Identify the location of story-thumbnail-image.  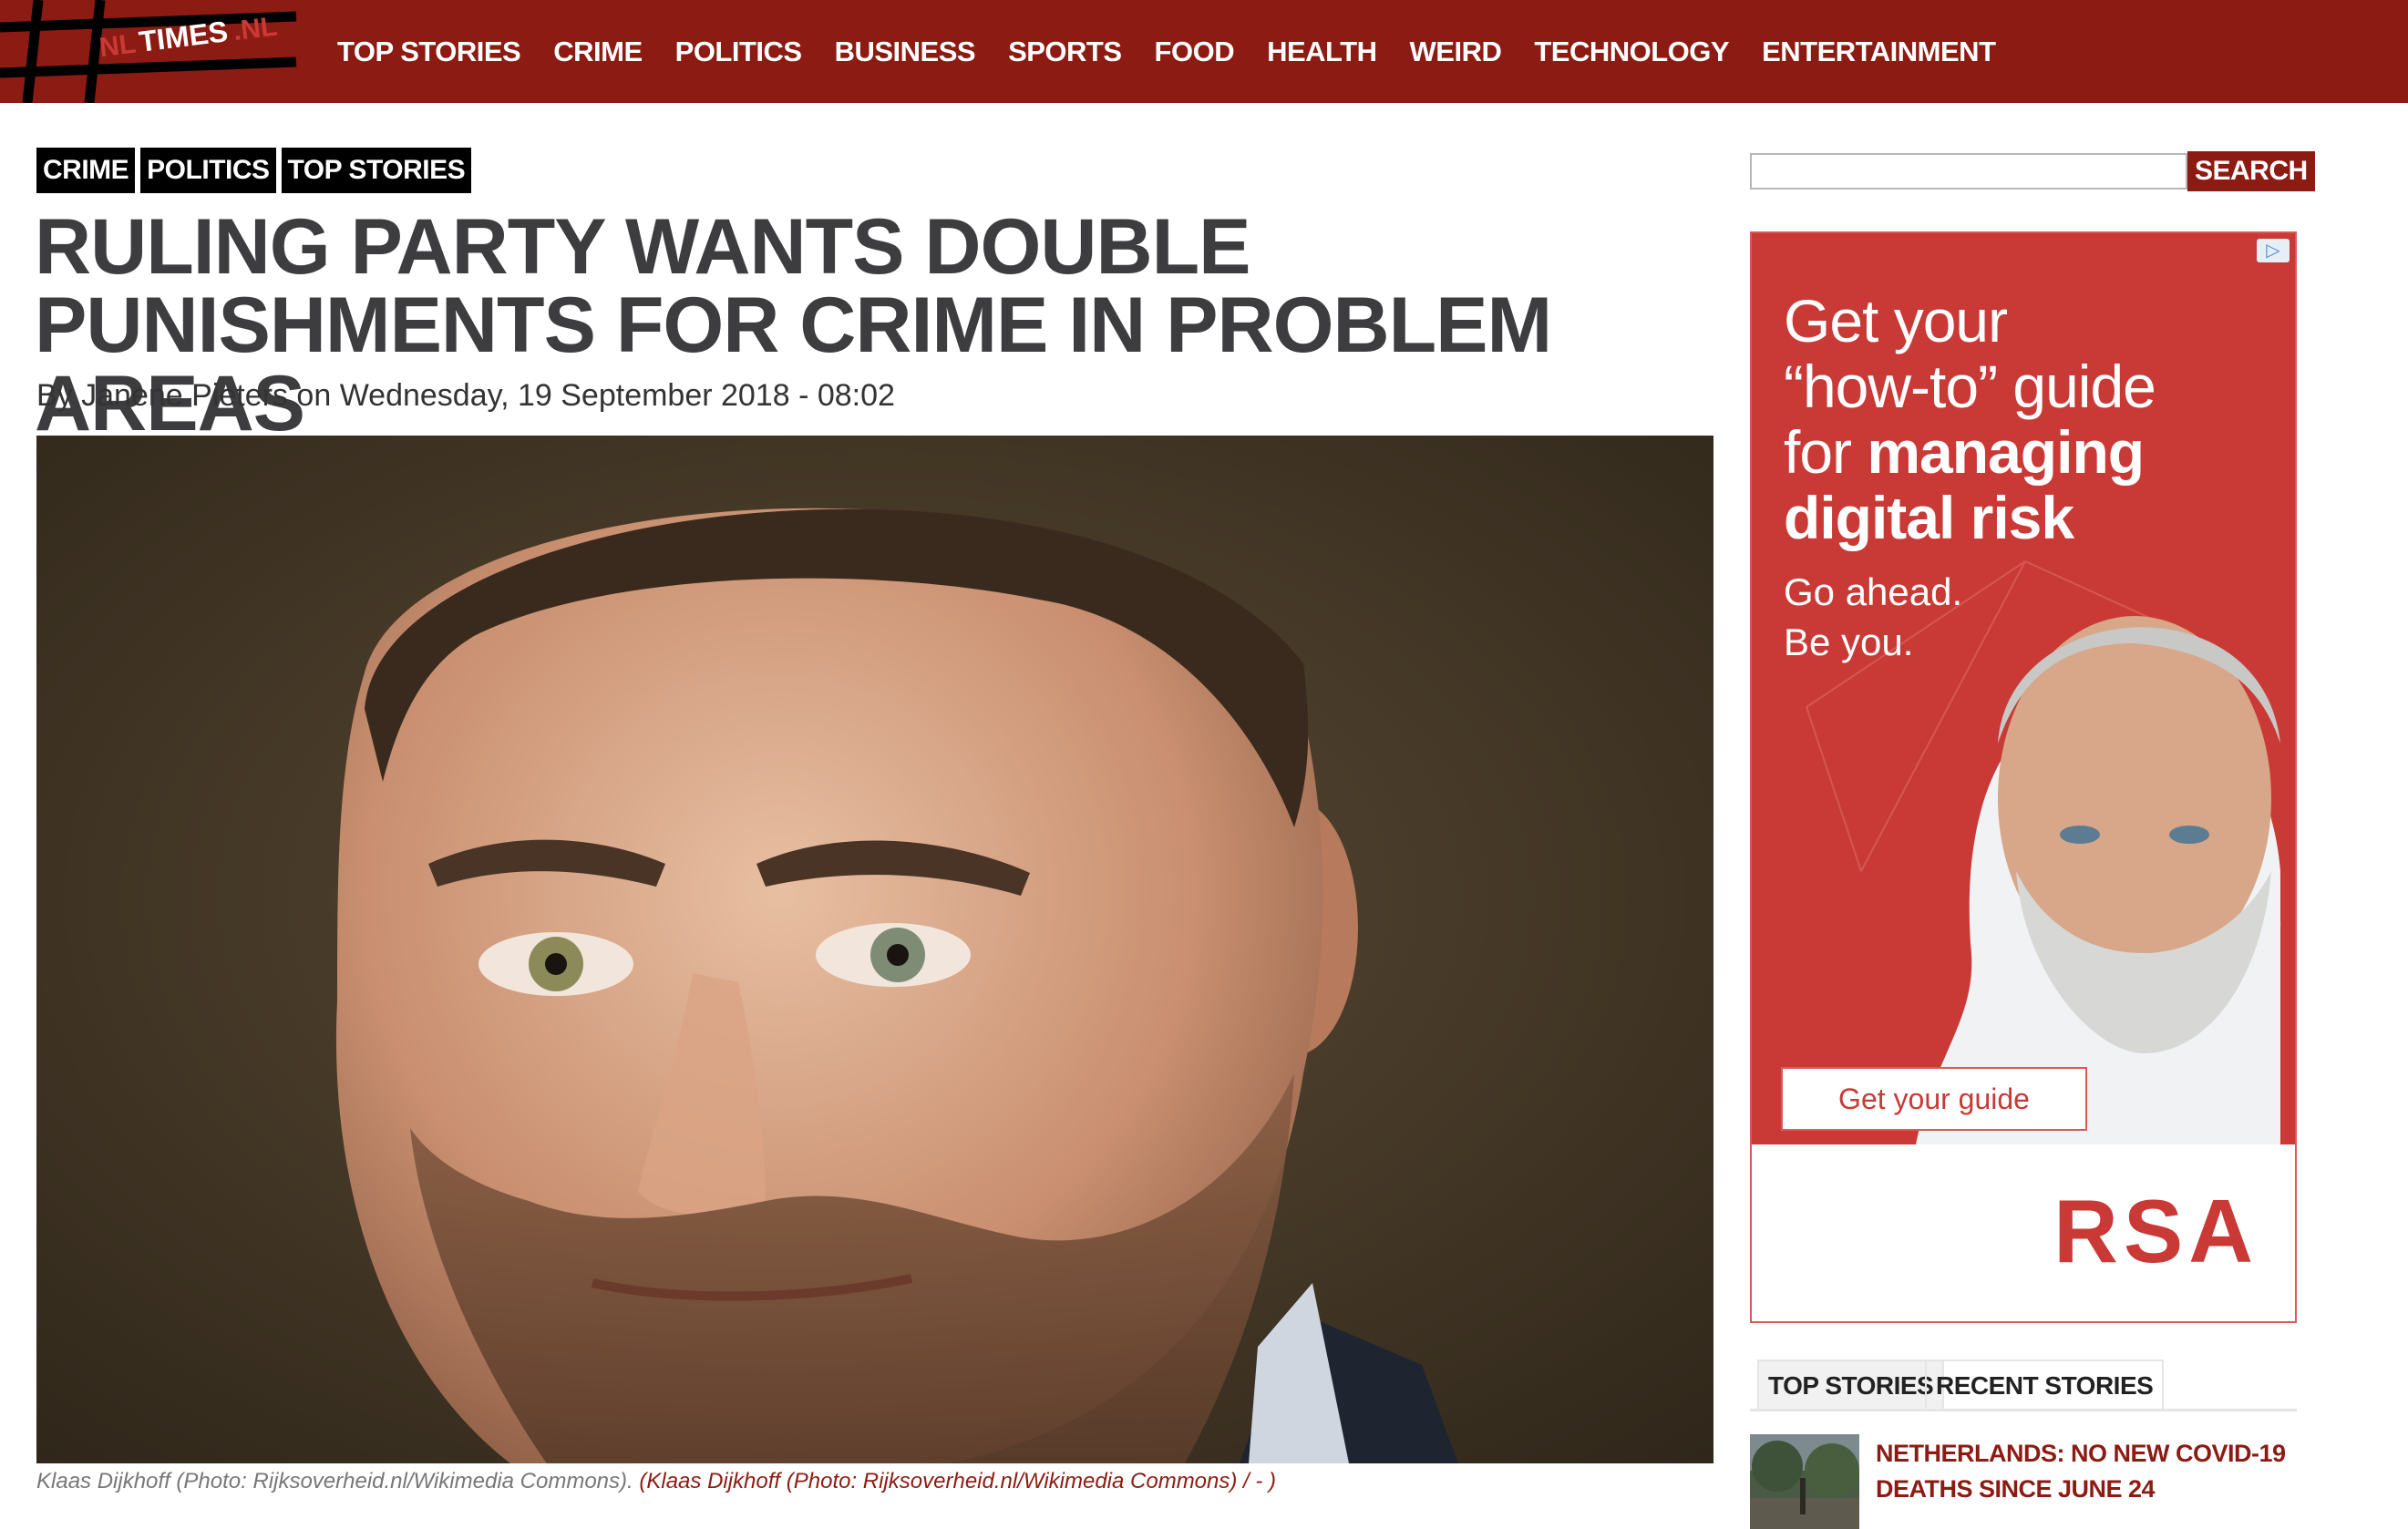
(1805, 1481).